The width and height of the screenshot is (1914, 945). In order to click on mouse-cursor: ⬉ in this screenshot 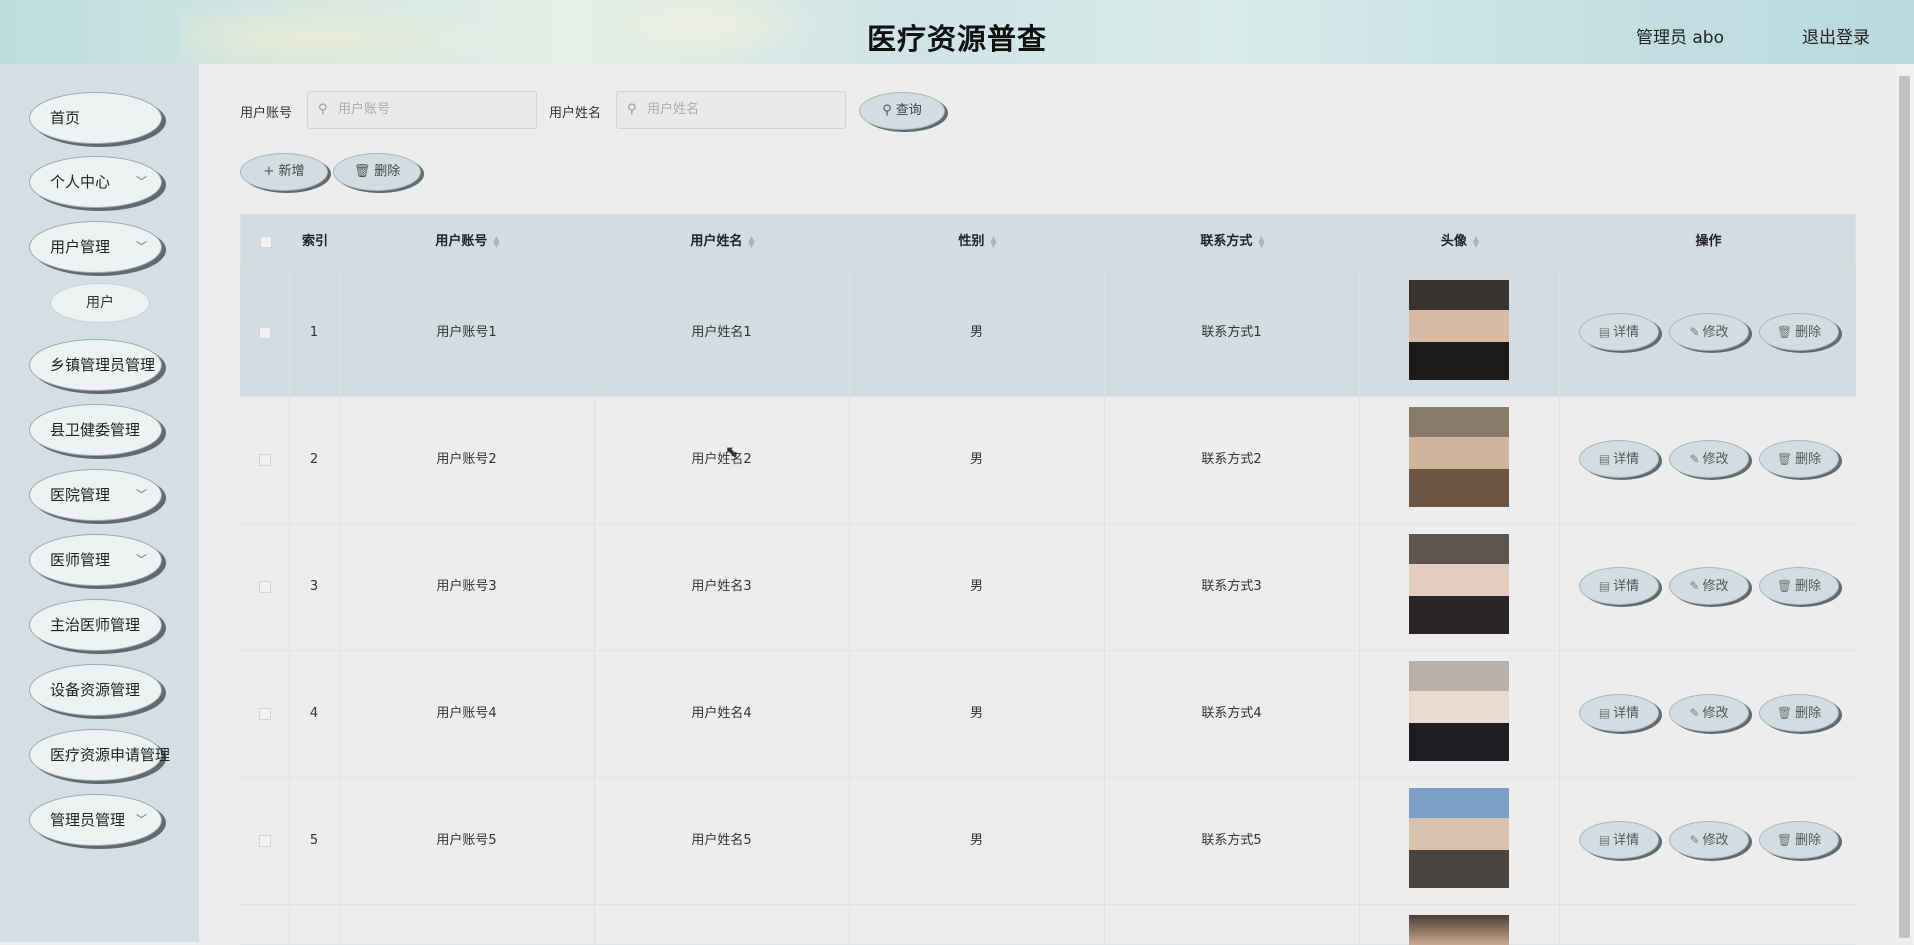, I will do `click(732, 451)`.